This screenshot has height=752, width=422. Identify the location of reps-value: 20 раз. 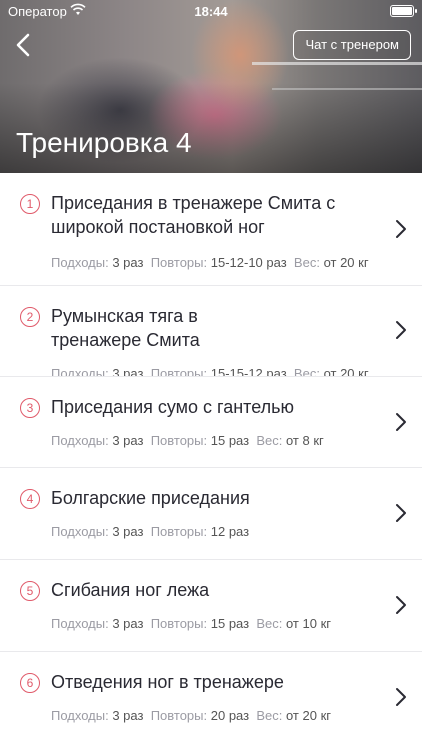
(230, 715).